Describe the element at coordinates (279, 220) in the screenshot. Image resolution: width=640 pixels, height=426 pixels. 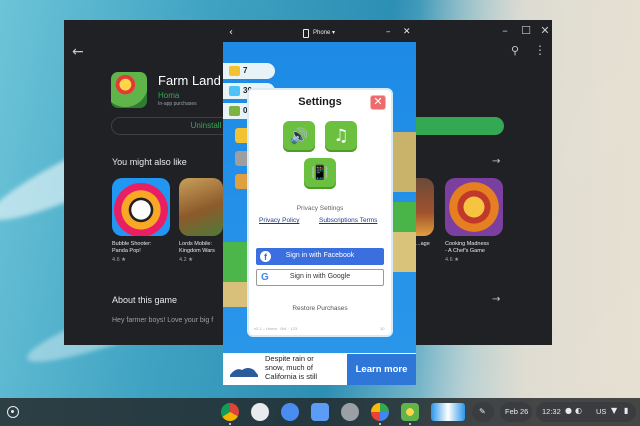
I see `privacy-policy-link: Privacy Policy` at that location.